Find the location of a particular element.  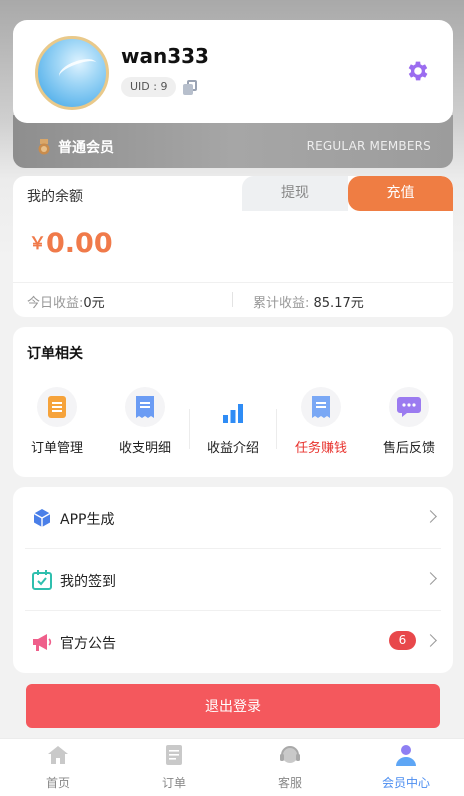

order-item-label: 收益介绍 is located at coordinates (232, 448).